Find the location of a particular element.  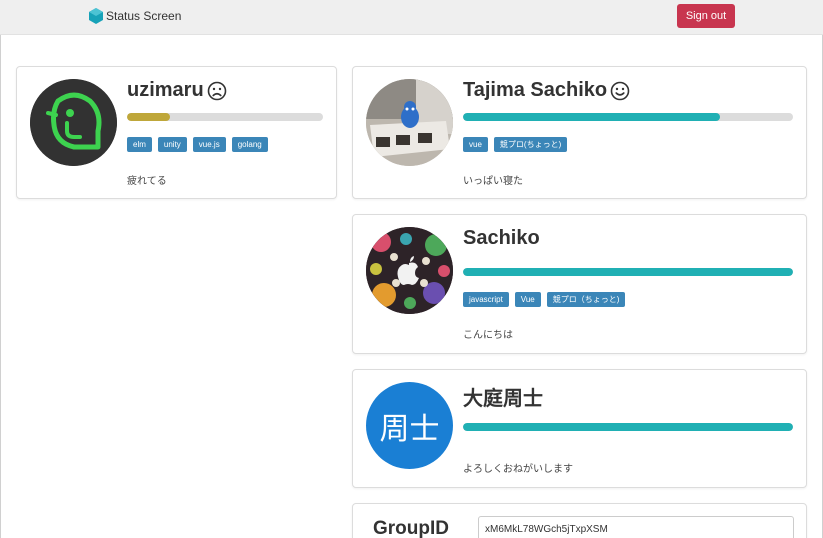

user-name: 大庭周士 is located at coordinates (503, 396).